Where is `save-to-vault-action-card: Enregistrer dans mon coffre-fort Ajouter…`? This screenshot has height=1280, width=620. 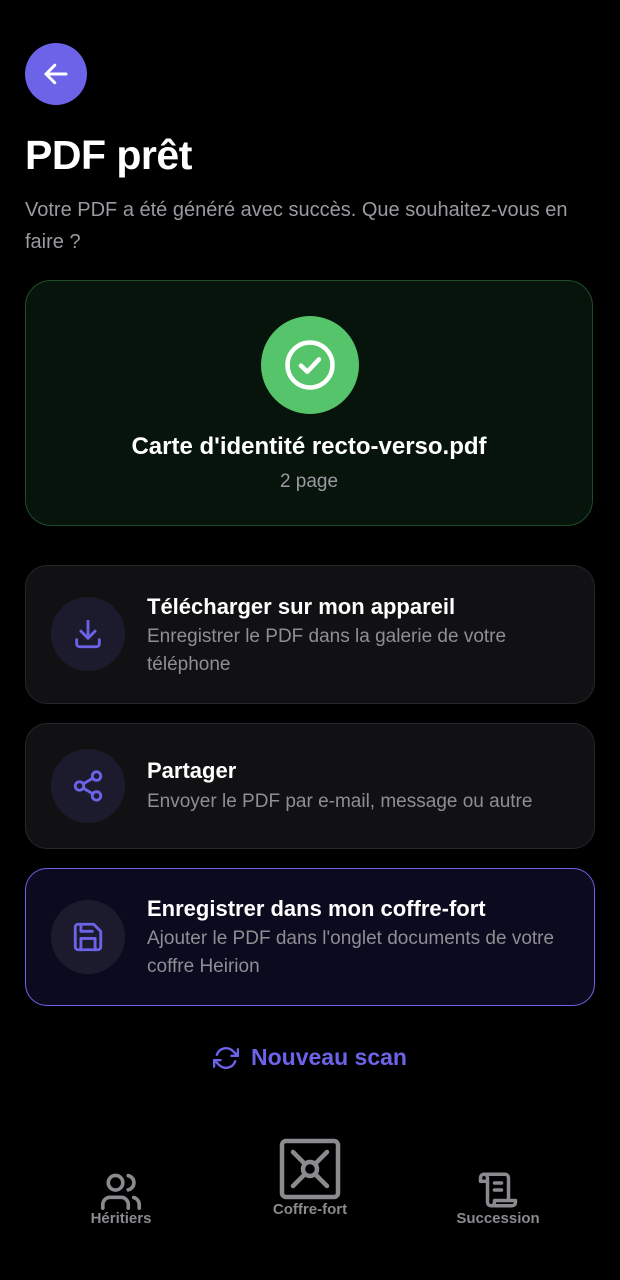
save-to-vault-action-card: Enregistrer dans mon coffre-fort Ajouter… is located at coordinates (310, 937).